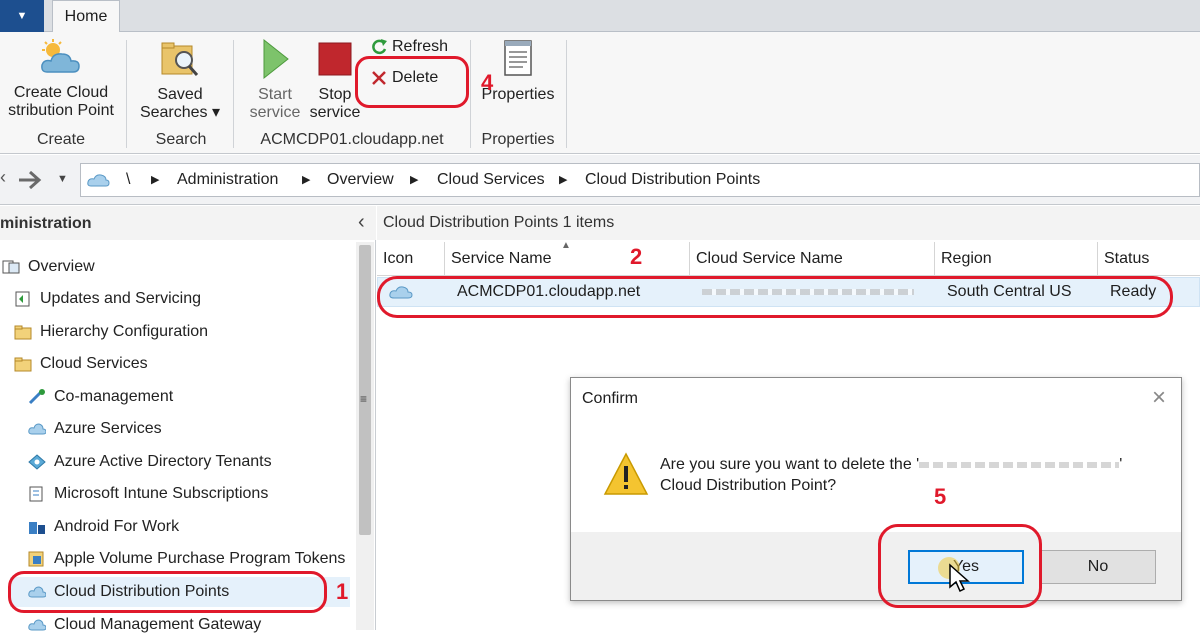 This screenshot has width=1200, height=640. I want to click on nav-item-overview: Overview, so click(48, 267).